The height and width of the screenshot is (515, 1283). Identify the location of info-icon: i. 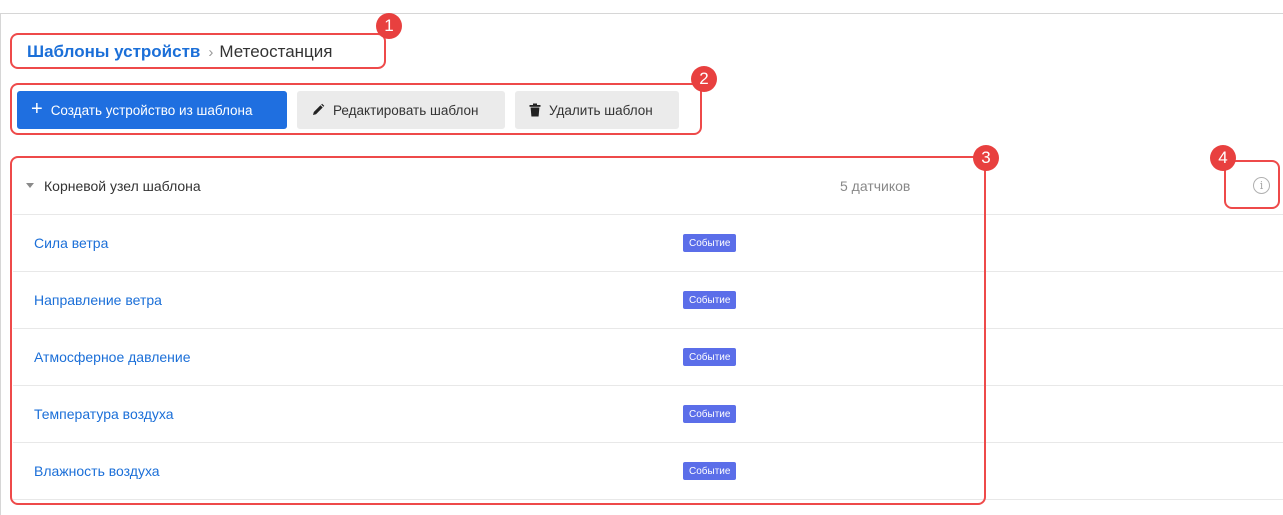
(1261, 185).